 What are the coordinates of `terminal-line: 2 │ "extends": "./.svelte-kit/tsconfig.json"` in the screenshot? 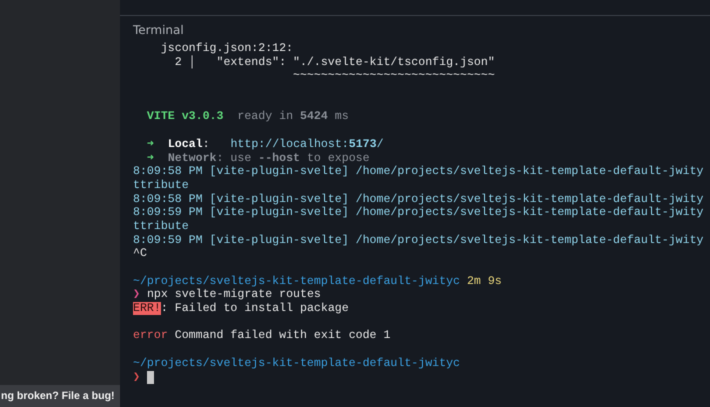 It's located at (334, 63).